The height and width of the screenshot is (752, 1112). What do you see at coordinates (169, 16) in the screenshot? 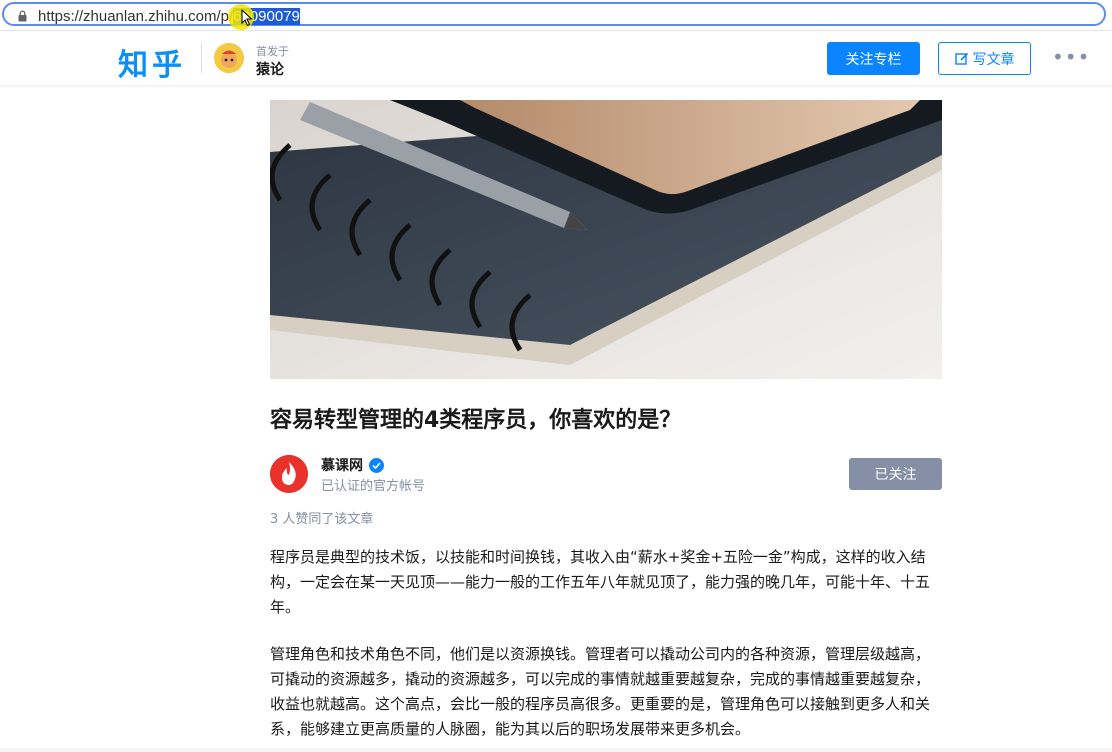
I see `url-text: https://zhuanlan.zhihu.com/p/60090079` at bounding box center [169, 16].